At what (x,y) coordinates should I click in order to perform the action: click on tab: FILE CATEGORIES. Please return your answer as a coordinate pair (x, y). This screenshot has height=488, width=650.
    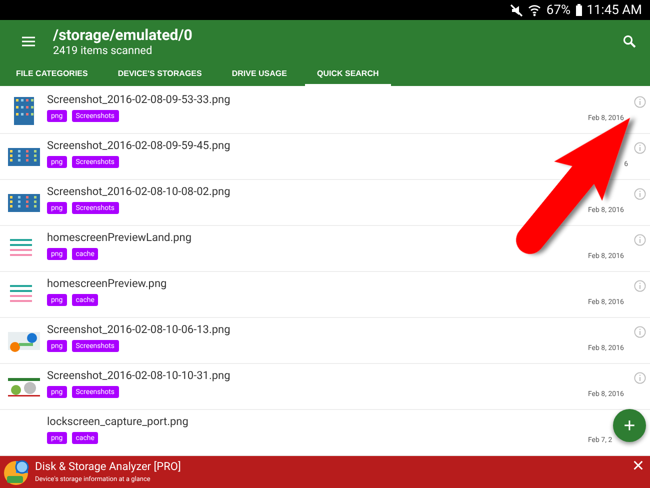
    Looking at the image, I should click on (52, 74).